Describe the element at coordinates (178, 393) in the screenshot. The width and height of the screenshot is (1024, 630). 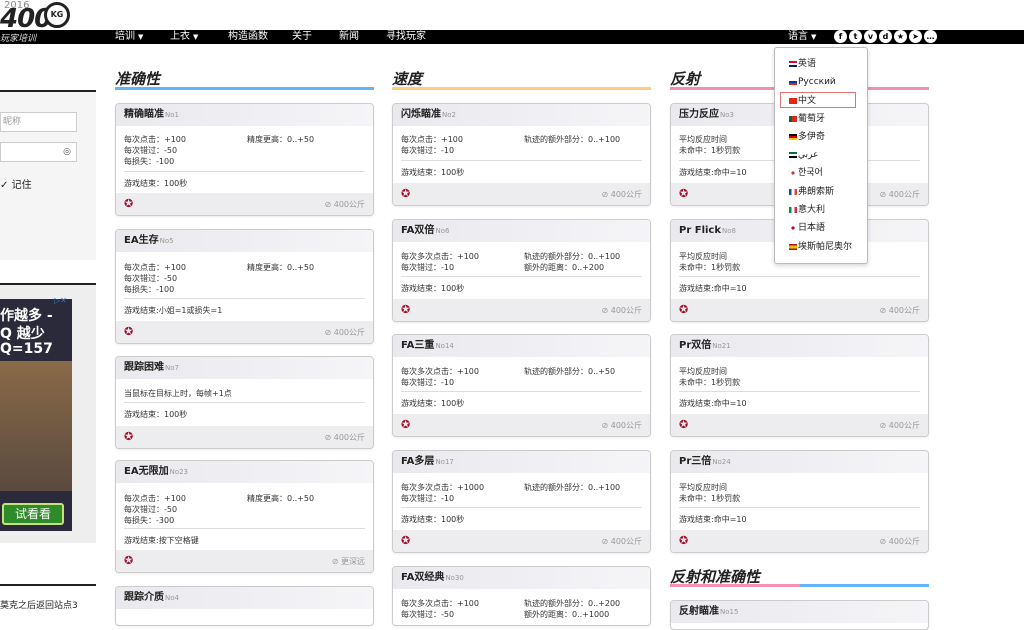
I see `card-stat: 当鼠标在目标上时，每帧+1点` at that location.